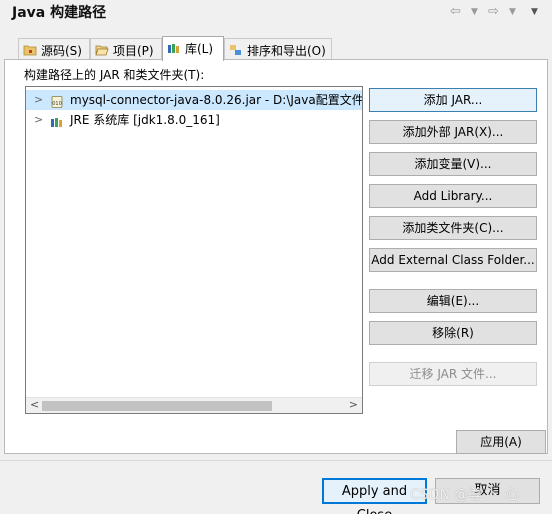 This screenshot has height=514, width=552. Describe the element at coordinates (30, 50) in the screenshot. I see `folder-source-icon` at that location.